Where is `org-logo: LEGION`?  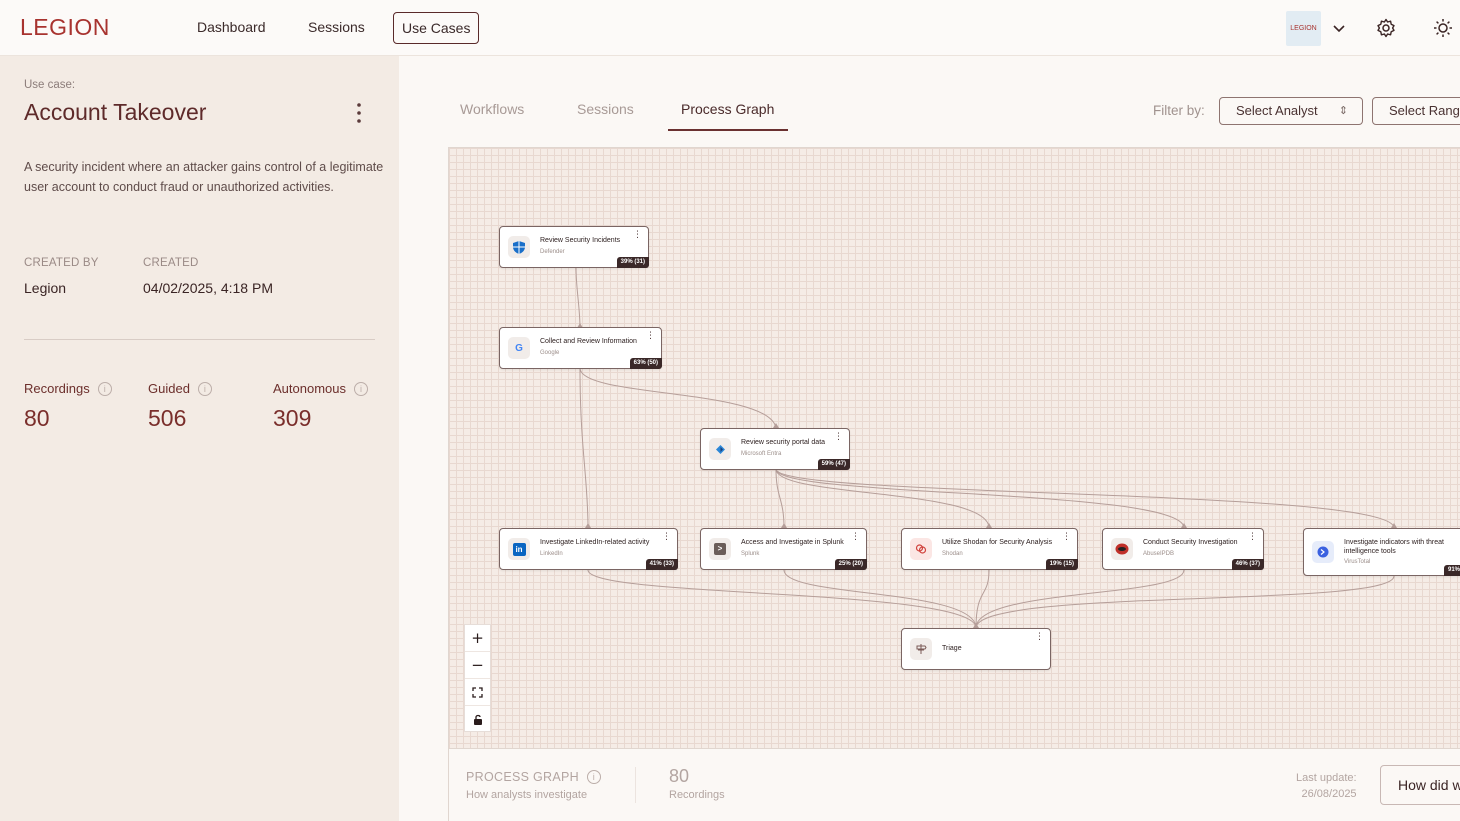
org-logo: LEGION is located at coordinates (1303, 28).